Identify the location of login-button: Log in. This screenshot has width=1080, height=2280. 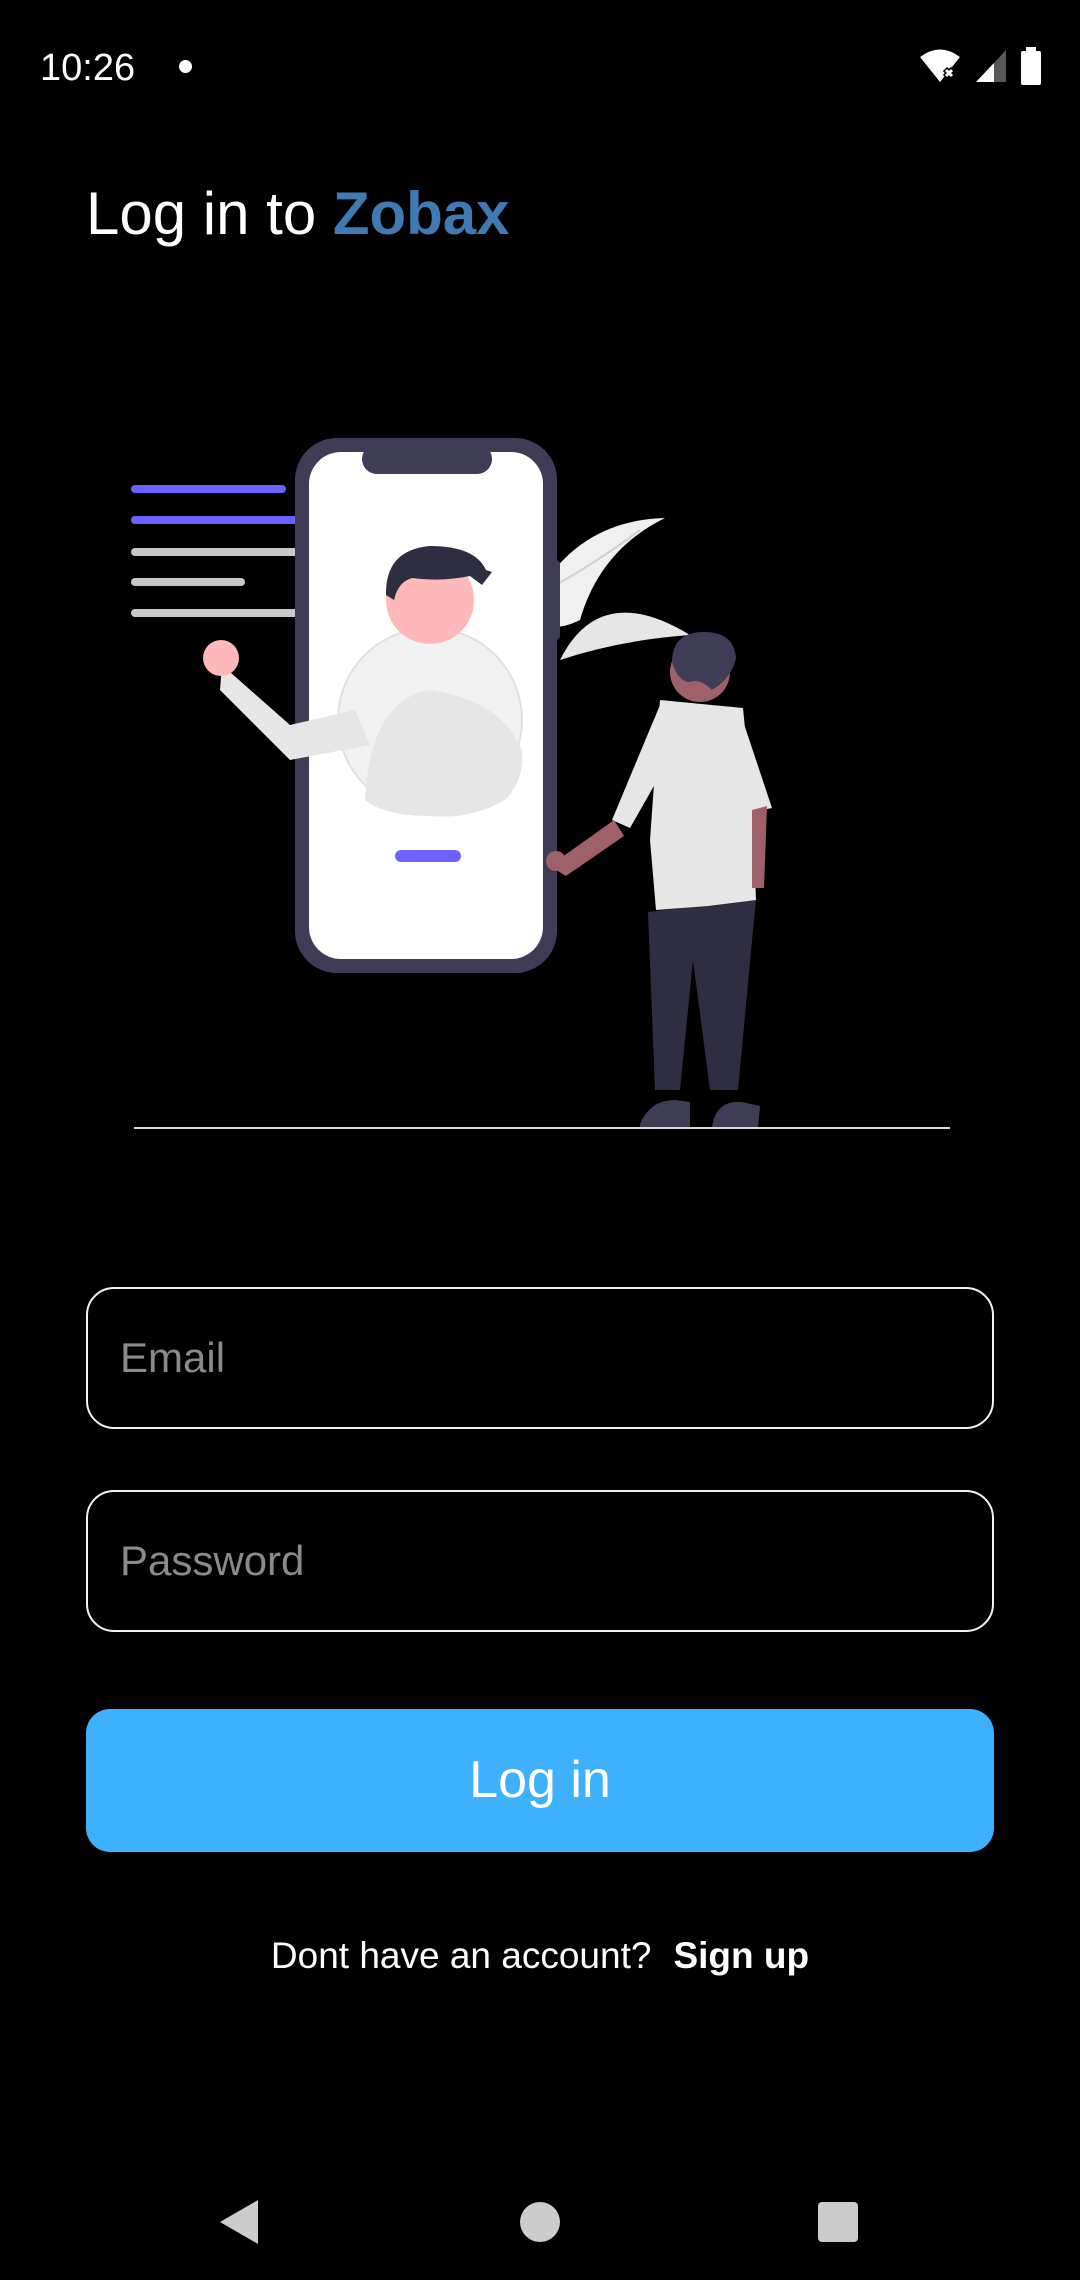
(540, 1780).